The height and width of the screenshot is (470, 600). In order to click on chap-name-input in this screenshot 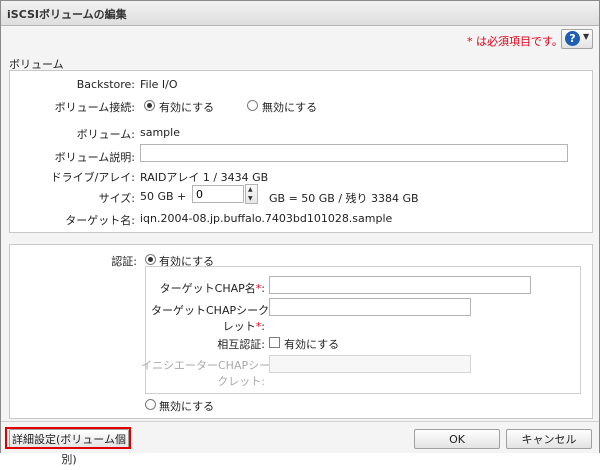, I will do `click(400, 285)`.